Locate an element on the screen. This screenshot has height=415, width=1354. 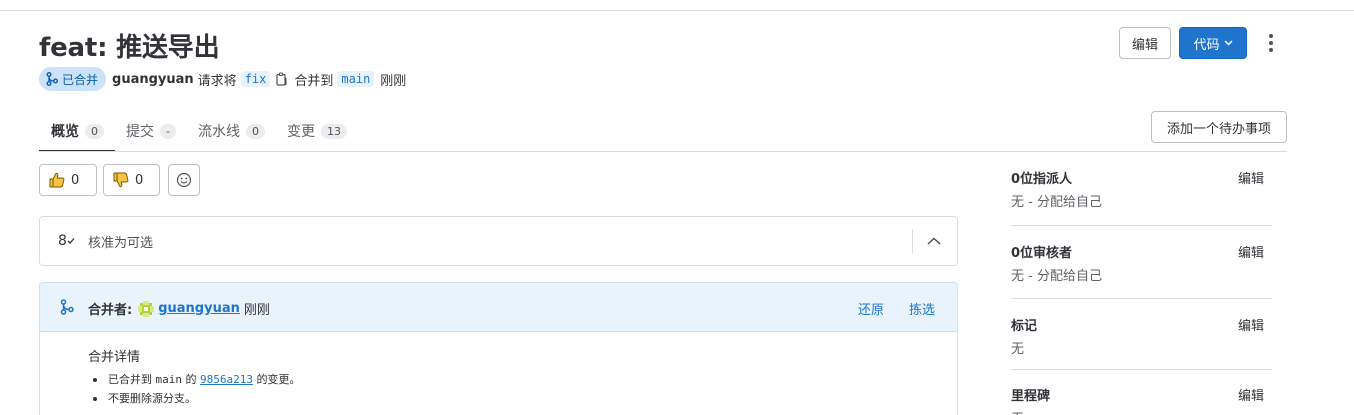
check-icon is located at coordinates (71, 241).